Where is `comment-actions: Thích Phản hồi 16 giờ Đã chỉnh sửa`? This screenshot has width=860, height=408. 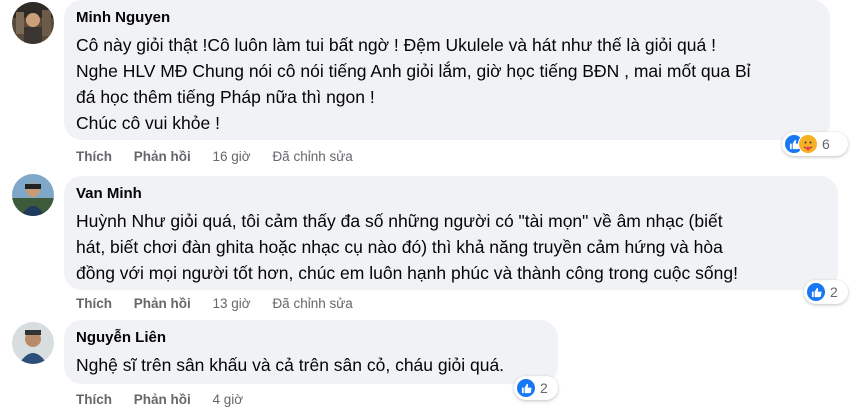 comment-actions: Thích Phản hồi 16 giờ Đã chỉnh sửa is located at coordinates (223, 157).